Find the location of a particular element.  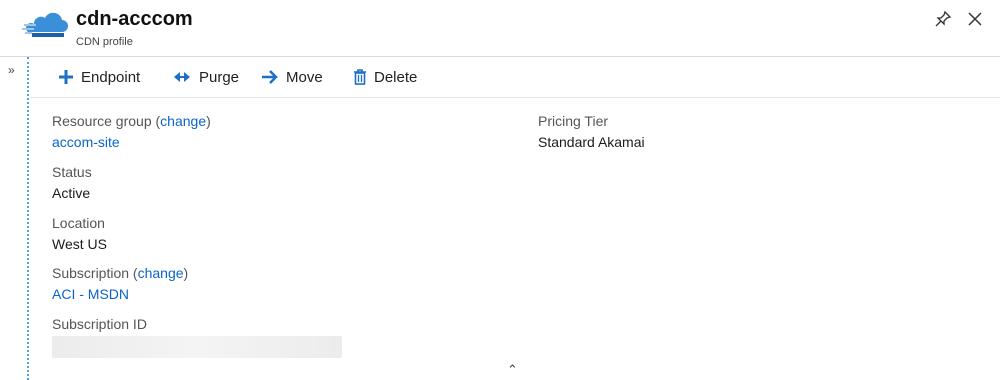

location-label: Location is located at coordinates (78, 223).